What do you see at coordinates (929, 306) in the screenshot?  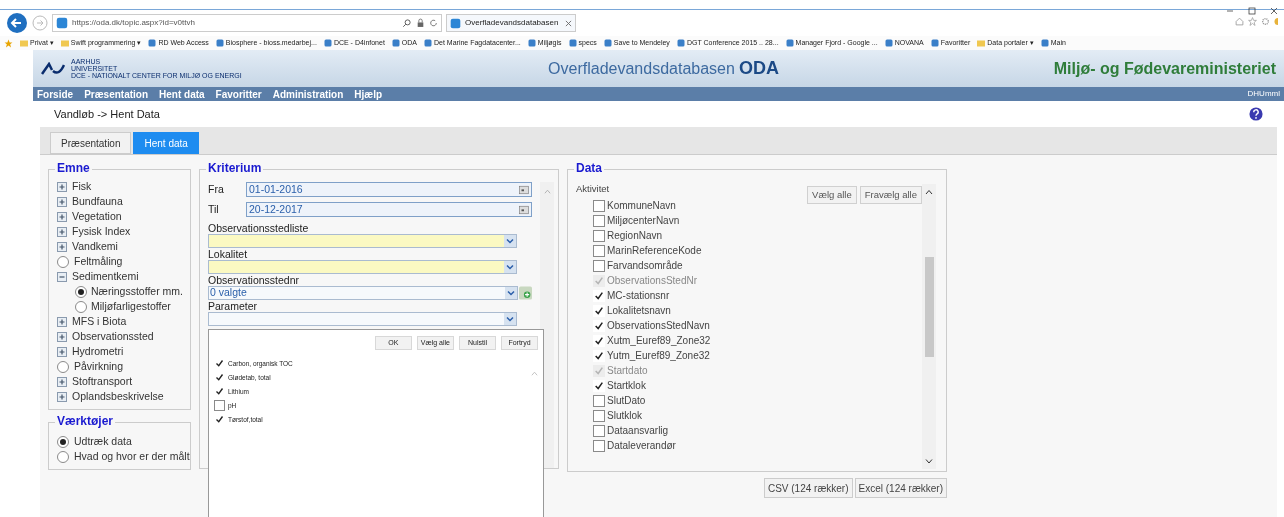 I see `scroll-thumb` at bounding box center [929, 306].